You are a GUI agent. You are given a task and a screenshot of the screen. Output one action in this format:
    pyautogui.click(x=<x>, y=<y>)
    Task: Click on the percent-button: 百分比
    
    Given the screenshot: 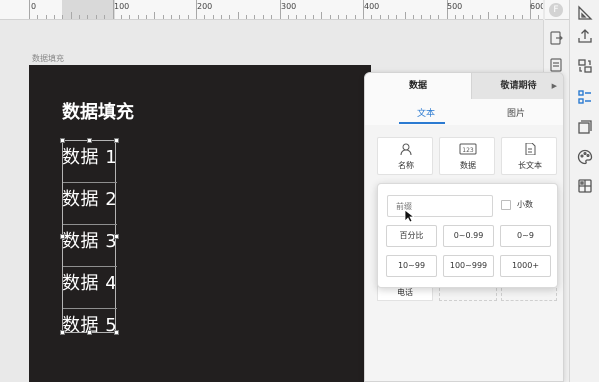 What is the action you would take?
    pyautogui.click(x=411, y=236)
    